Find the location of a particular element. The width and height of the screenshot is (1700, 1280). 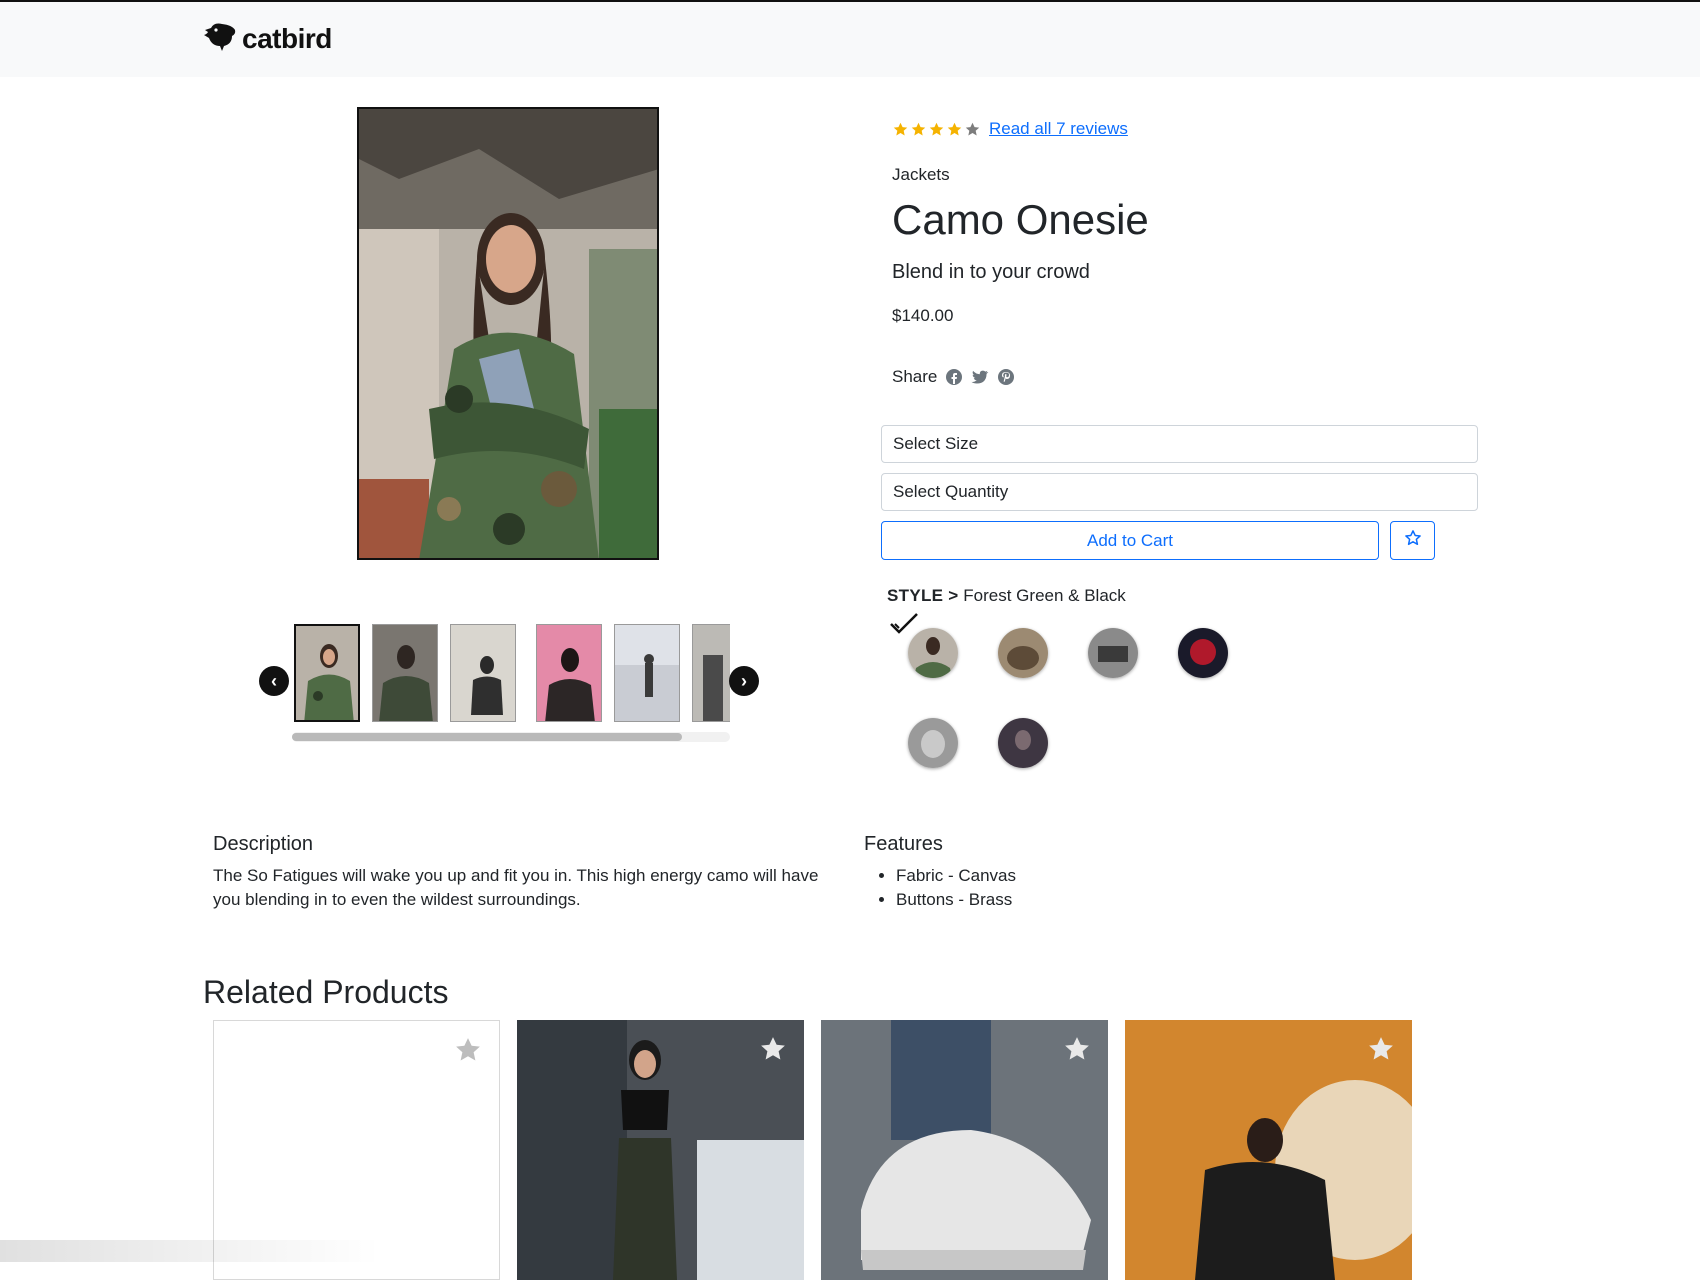

style-selector-label: STYLE > Forest Green & Black is located at coordinates (1006, 596).